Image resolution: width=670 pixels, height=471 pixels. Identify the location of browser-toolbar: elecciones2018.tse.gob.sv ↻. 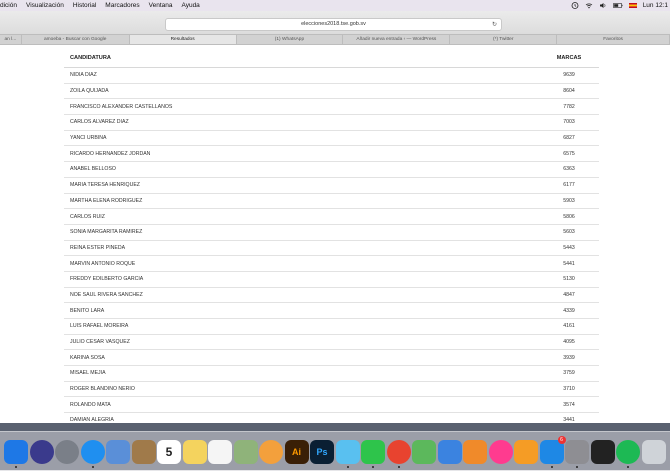
(335, 22).